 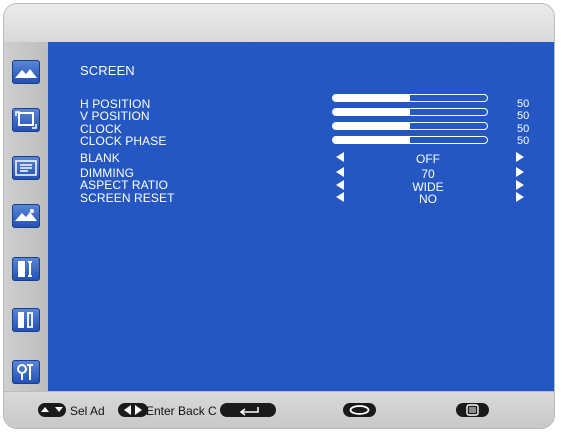 I want to click on menu-item-screen-reset: SCREEN RESET, so click(x=127, y=198).